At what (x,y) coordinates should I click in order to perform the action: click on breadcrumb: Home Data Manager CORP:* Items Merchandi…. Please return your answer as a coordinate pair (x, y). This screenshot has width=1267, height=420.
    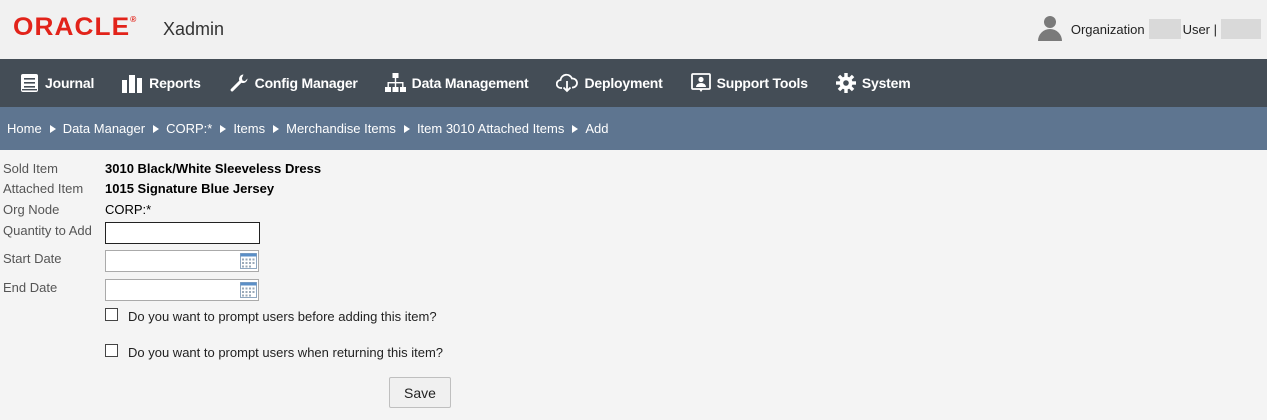
    Looking at the image, I should click on (633, 128).